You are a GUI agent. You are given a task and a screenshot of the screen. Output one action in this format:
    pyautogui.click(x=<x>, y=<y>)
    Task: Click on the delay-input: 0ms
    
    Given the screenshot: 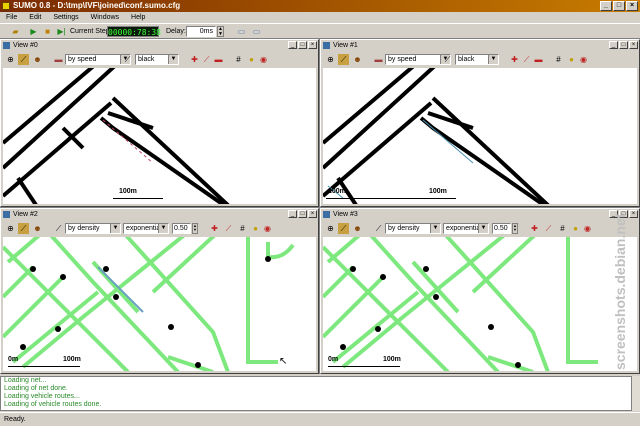 What is the action you would take?
    pyautogui.click(x=201, y=31)
    